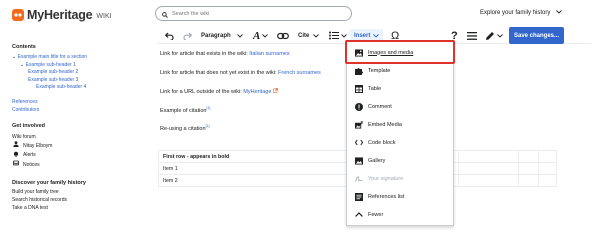  I want to click on menu-item-label: Table, so click(375, 88).